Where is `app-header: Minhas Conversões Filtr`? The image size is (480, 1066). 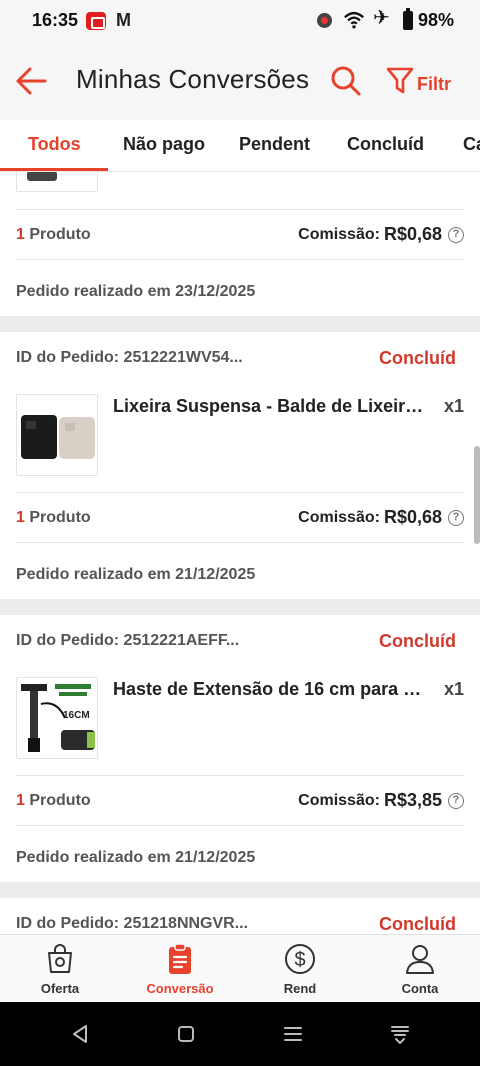
app-header: Minhas Conversões Filtr is located at coordinates (240, 81).